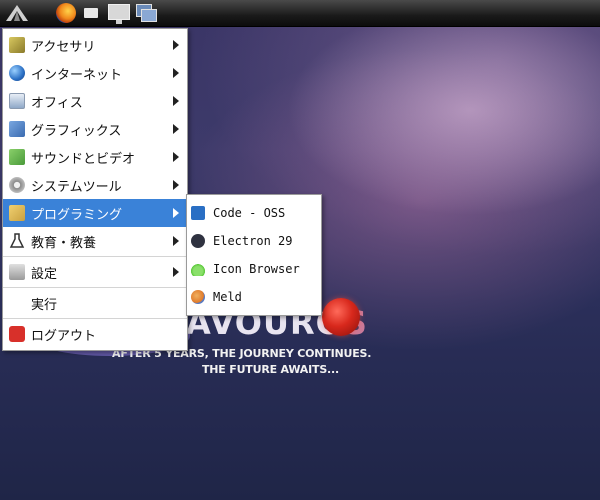  What do you see at coordinates (64, 336) in the screenshot?
I see `menu-item-label: ログアウト` at bounding box center [64, 336].